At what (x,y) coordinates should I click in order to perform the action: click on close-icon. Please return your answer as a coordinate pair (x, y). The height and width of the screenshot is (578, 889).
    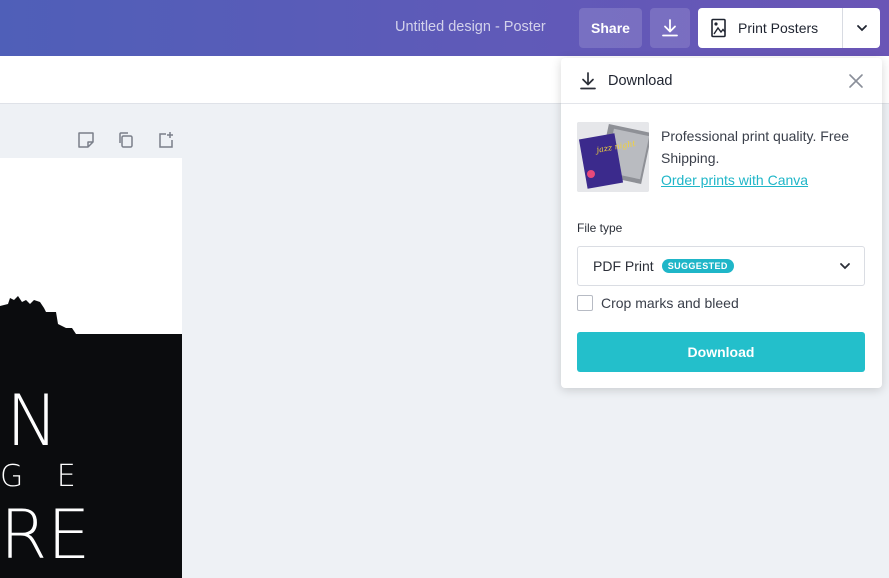
    Looking at the image, I should click on (856, 81).